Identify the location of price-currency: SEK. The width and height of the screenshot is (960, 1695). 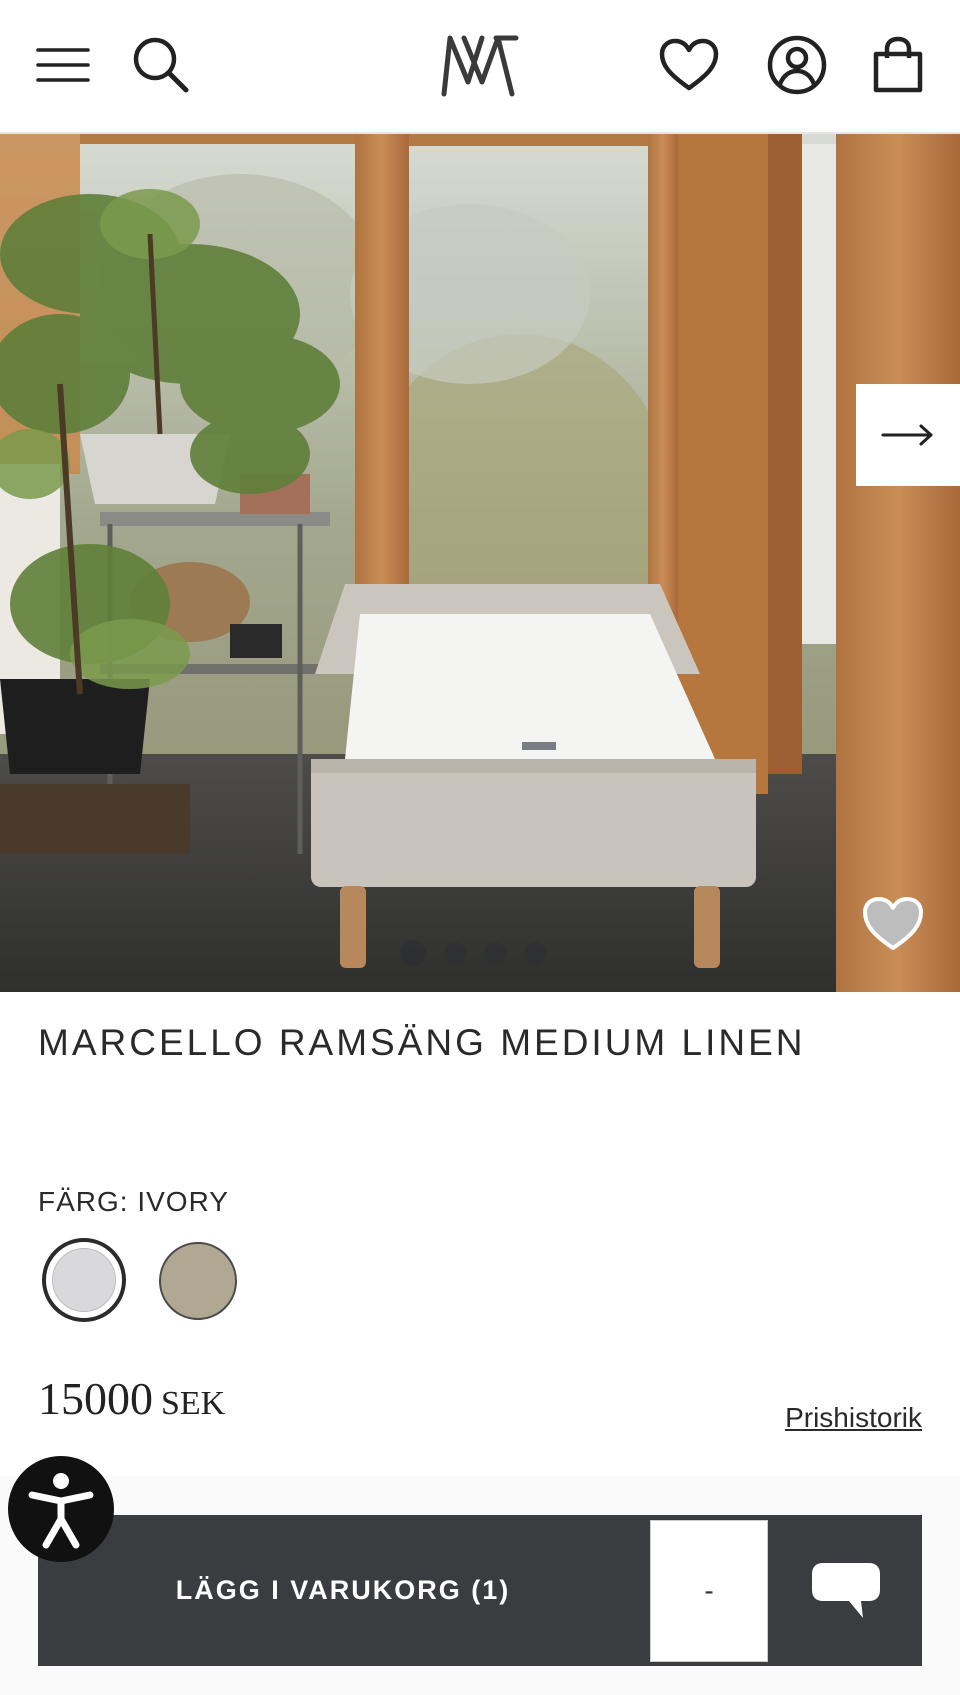
(193, 1403).